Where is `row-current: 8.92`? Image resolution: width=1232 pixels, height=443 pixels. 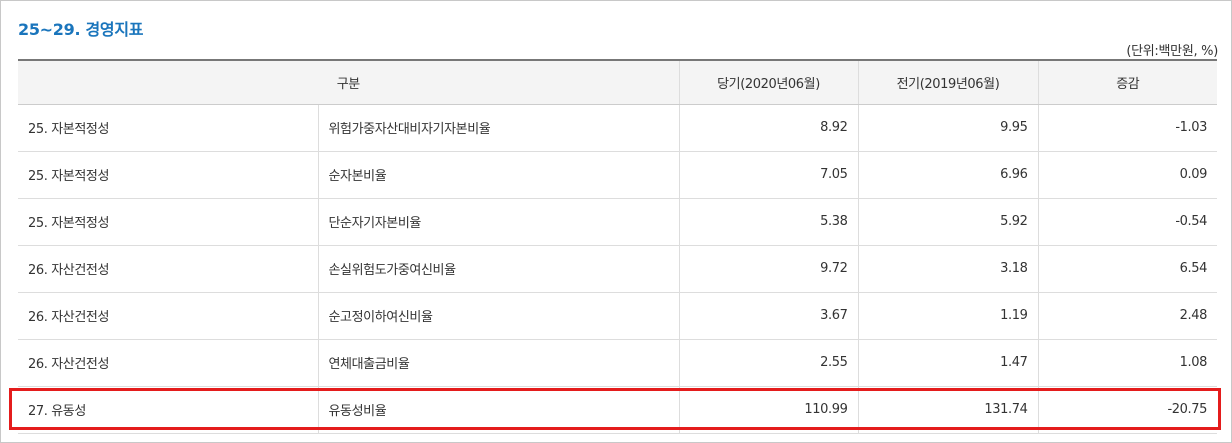 row-current: 8.92 is located at coordinates (768, 128).